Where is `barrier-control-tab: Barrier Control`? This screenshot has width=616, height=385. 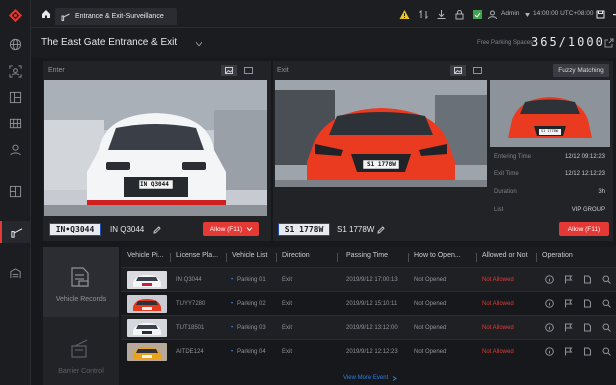 barrier-control-tab: Barrier Control is located at coordinates (81, 351).